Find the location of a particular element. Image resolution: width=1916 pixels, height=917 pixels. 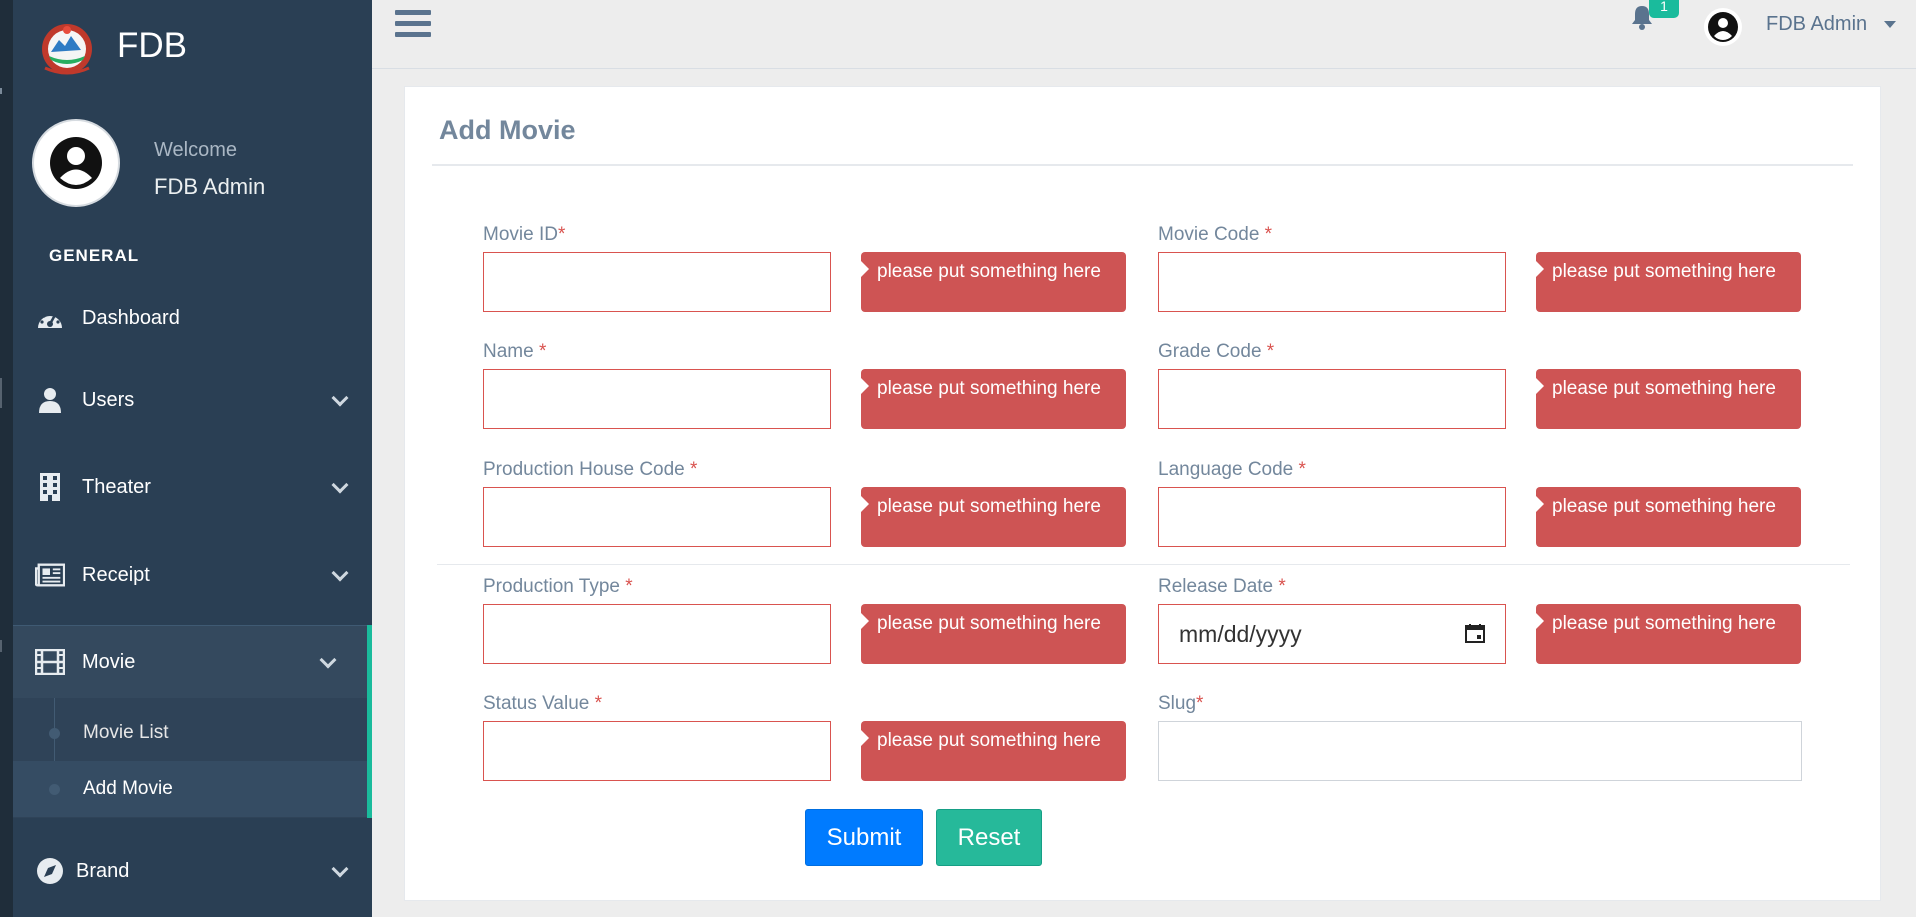

grade-code-group: Grade Code * please put something here is located at coordinates (1479, 385).